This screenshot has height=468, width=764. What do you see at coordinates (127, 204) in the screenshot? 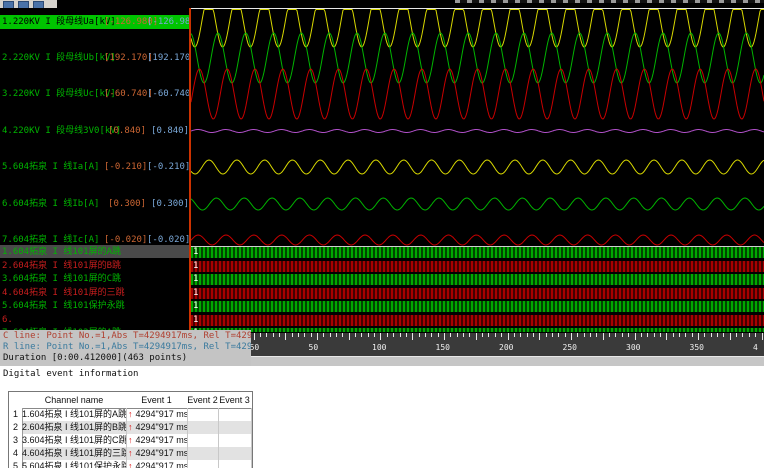
I see `cursor-value-c: [0.300]` at bounding box center [127, 204].